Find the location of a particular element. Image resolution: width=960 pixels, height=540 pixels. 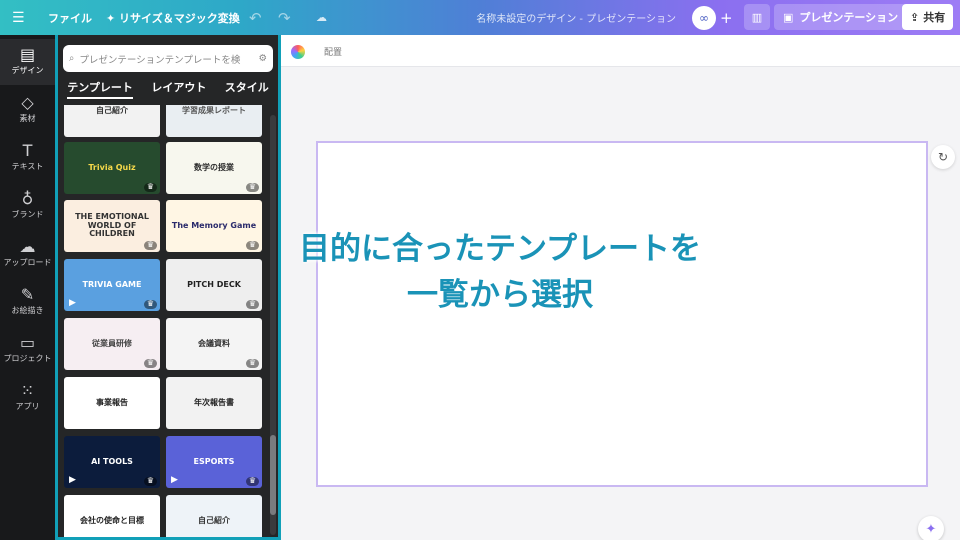

template-thumb: THE EMOTIONAL WORLD OF CHILDREN ♛ is located at coordinates (112, 226).